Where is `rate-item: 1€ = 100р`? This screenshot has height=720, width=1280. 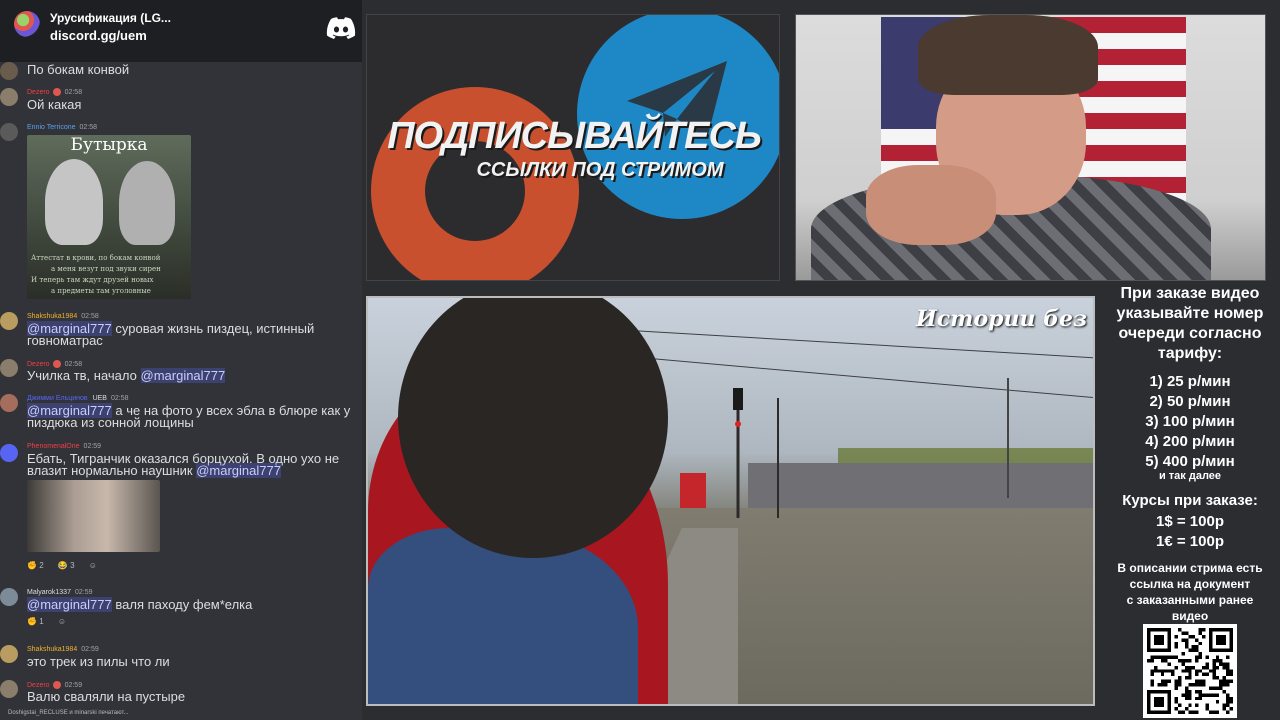 rate-item: 1€ = 100р is located at coordinates (1190, 541).